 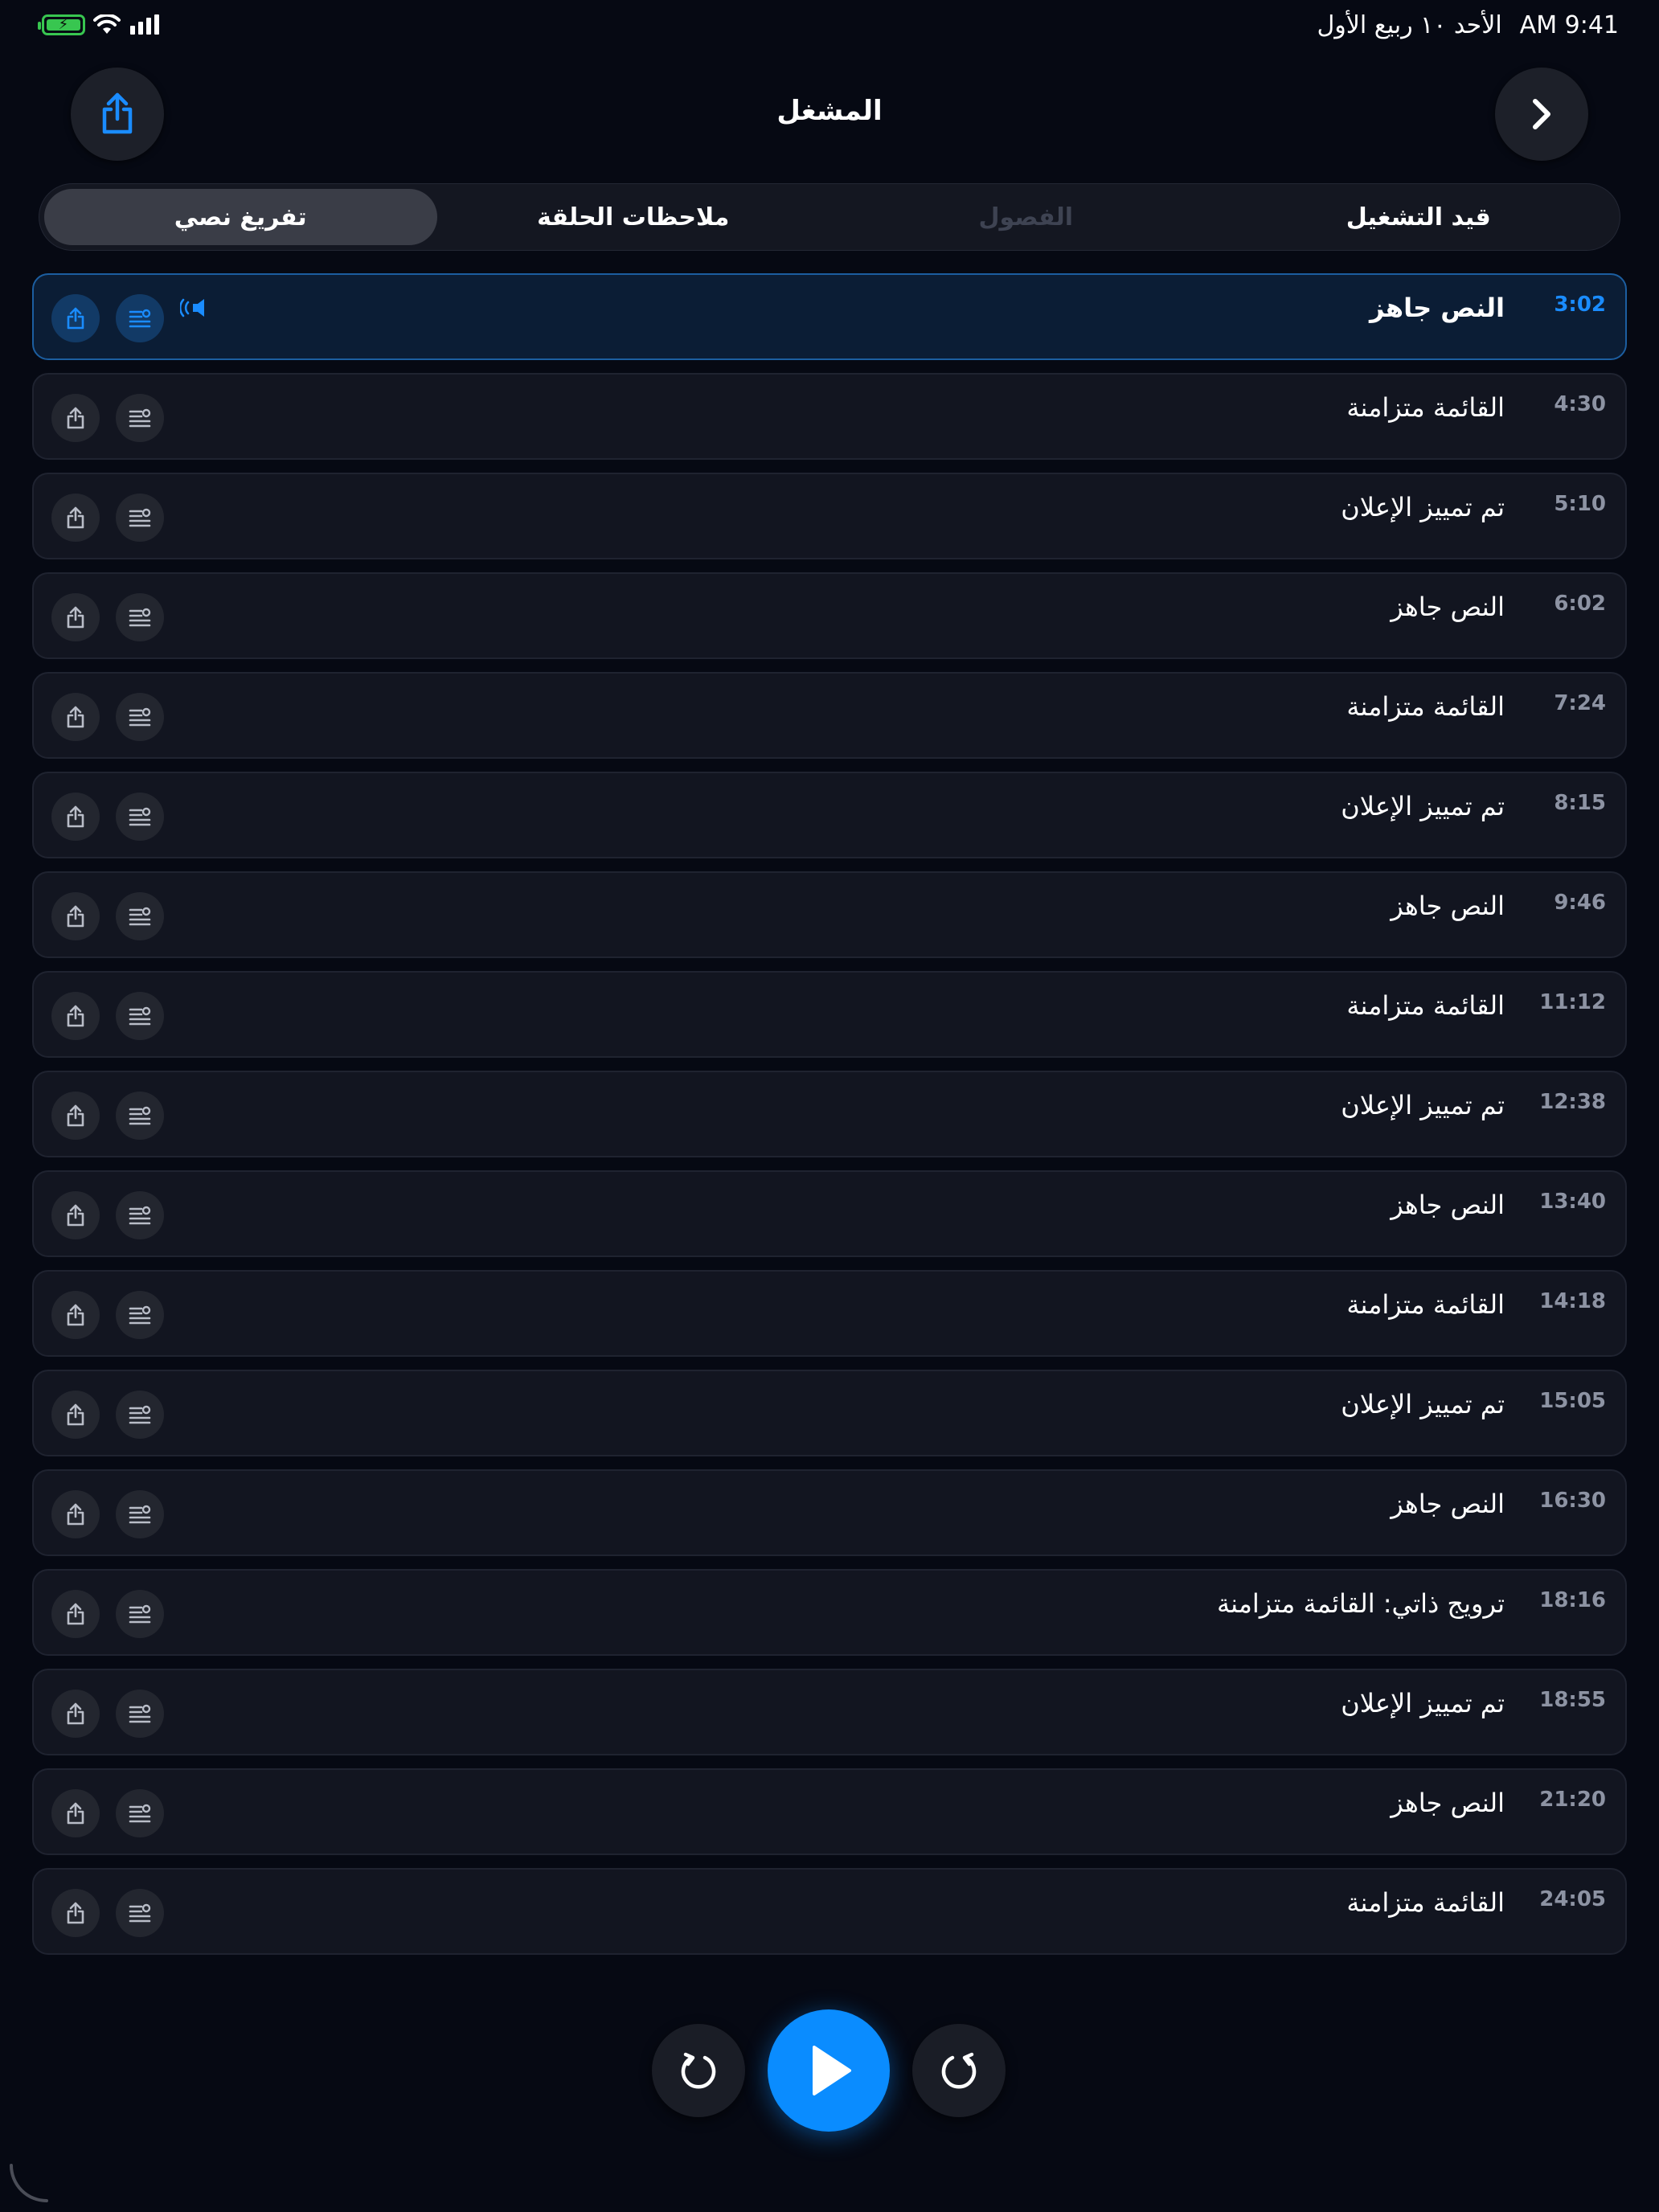 What do you see at coordinates (829, 516) in the screenshot?
I see `transcript-row: تم تمييز الإعلان 5:10` at bounding box center [829, 516].